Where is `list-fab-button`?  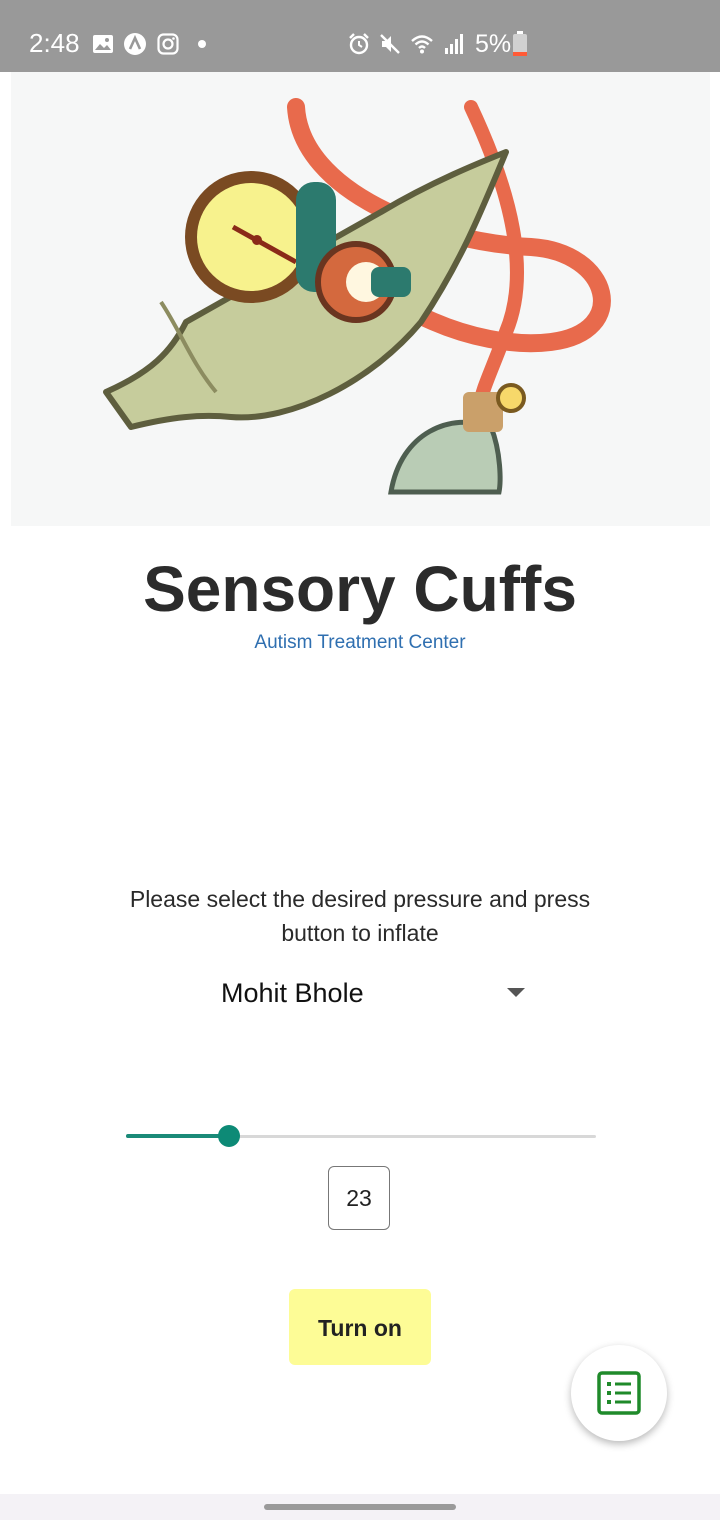 list-fab-button is located at coordinates (619, 1393).